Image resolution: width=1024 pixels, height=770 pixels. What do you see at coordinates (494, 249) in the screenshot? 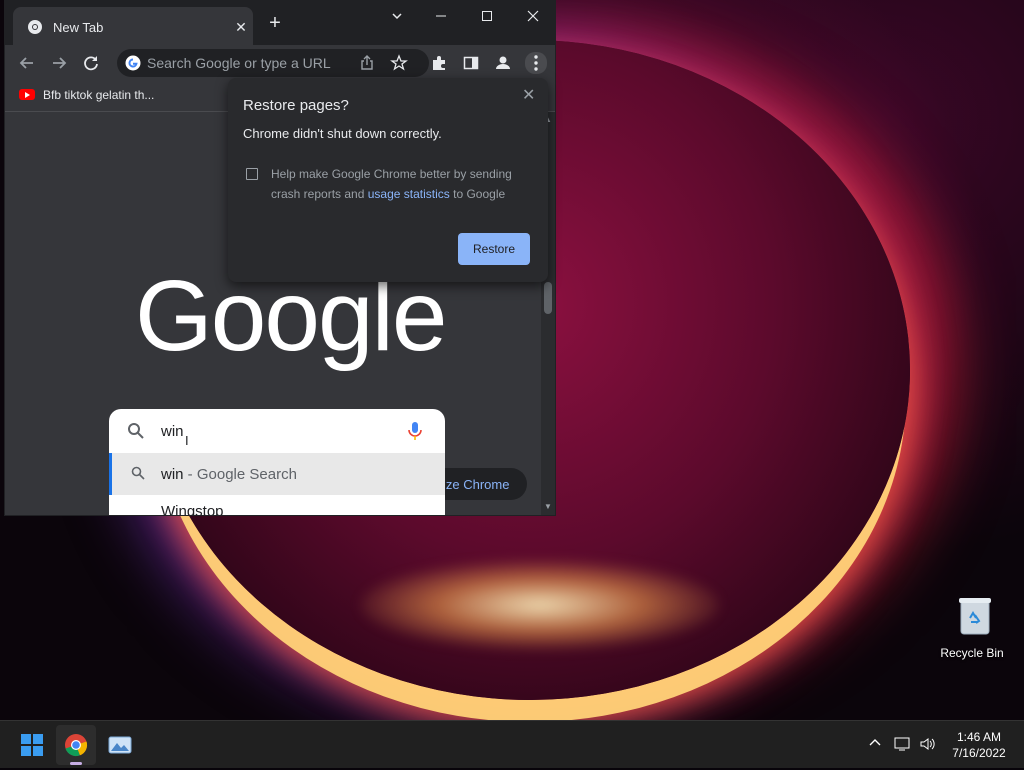
I see `restore-button: Restore` at bounding box center [494, 249].